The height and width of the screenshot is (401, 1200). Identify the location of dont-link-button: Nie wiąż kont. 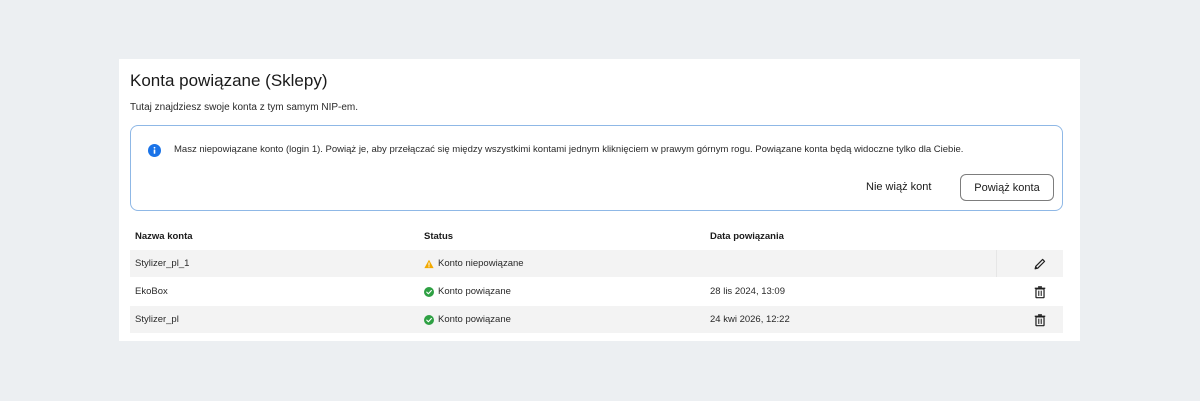
(898, 187).